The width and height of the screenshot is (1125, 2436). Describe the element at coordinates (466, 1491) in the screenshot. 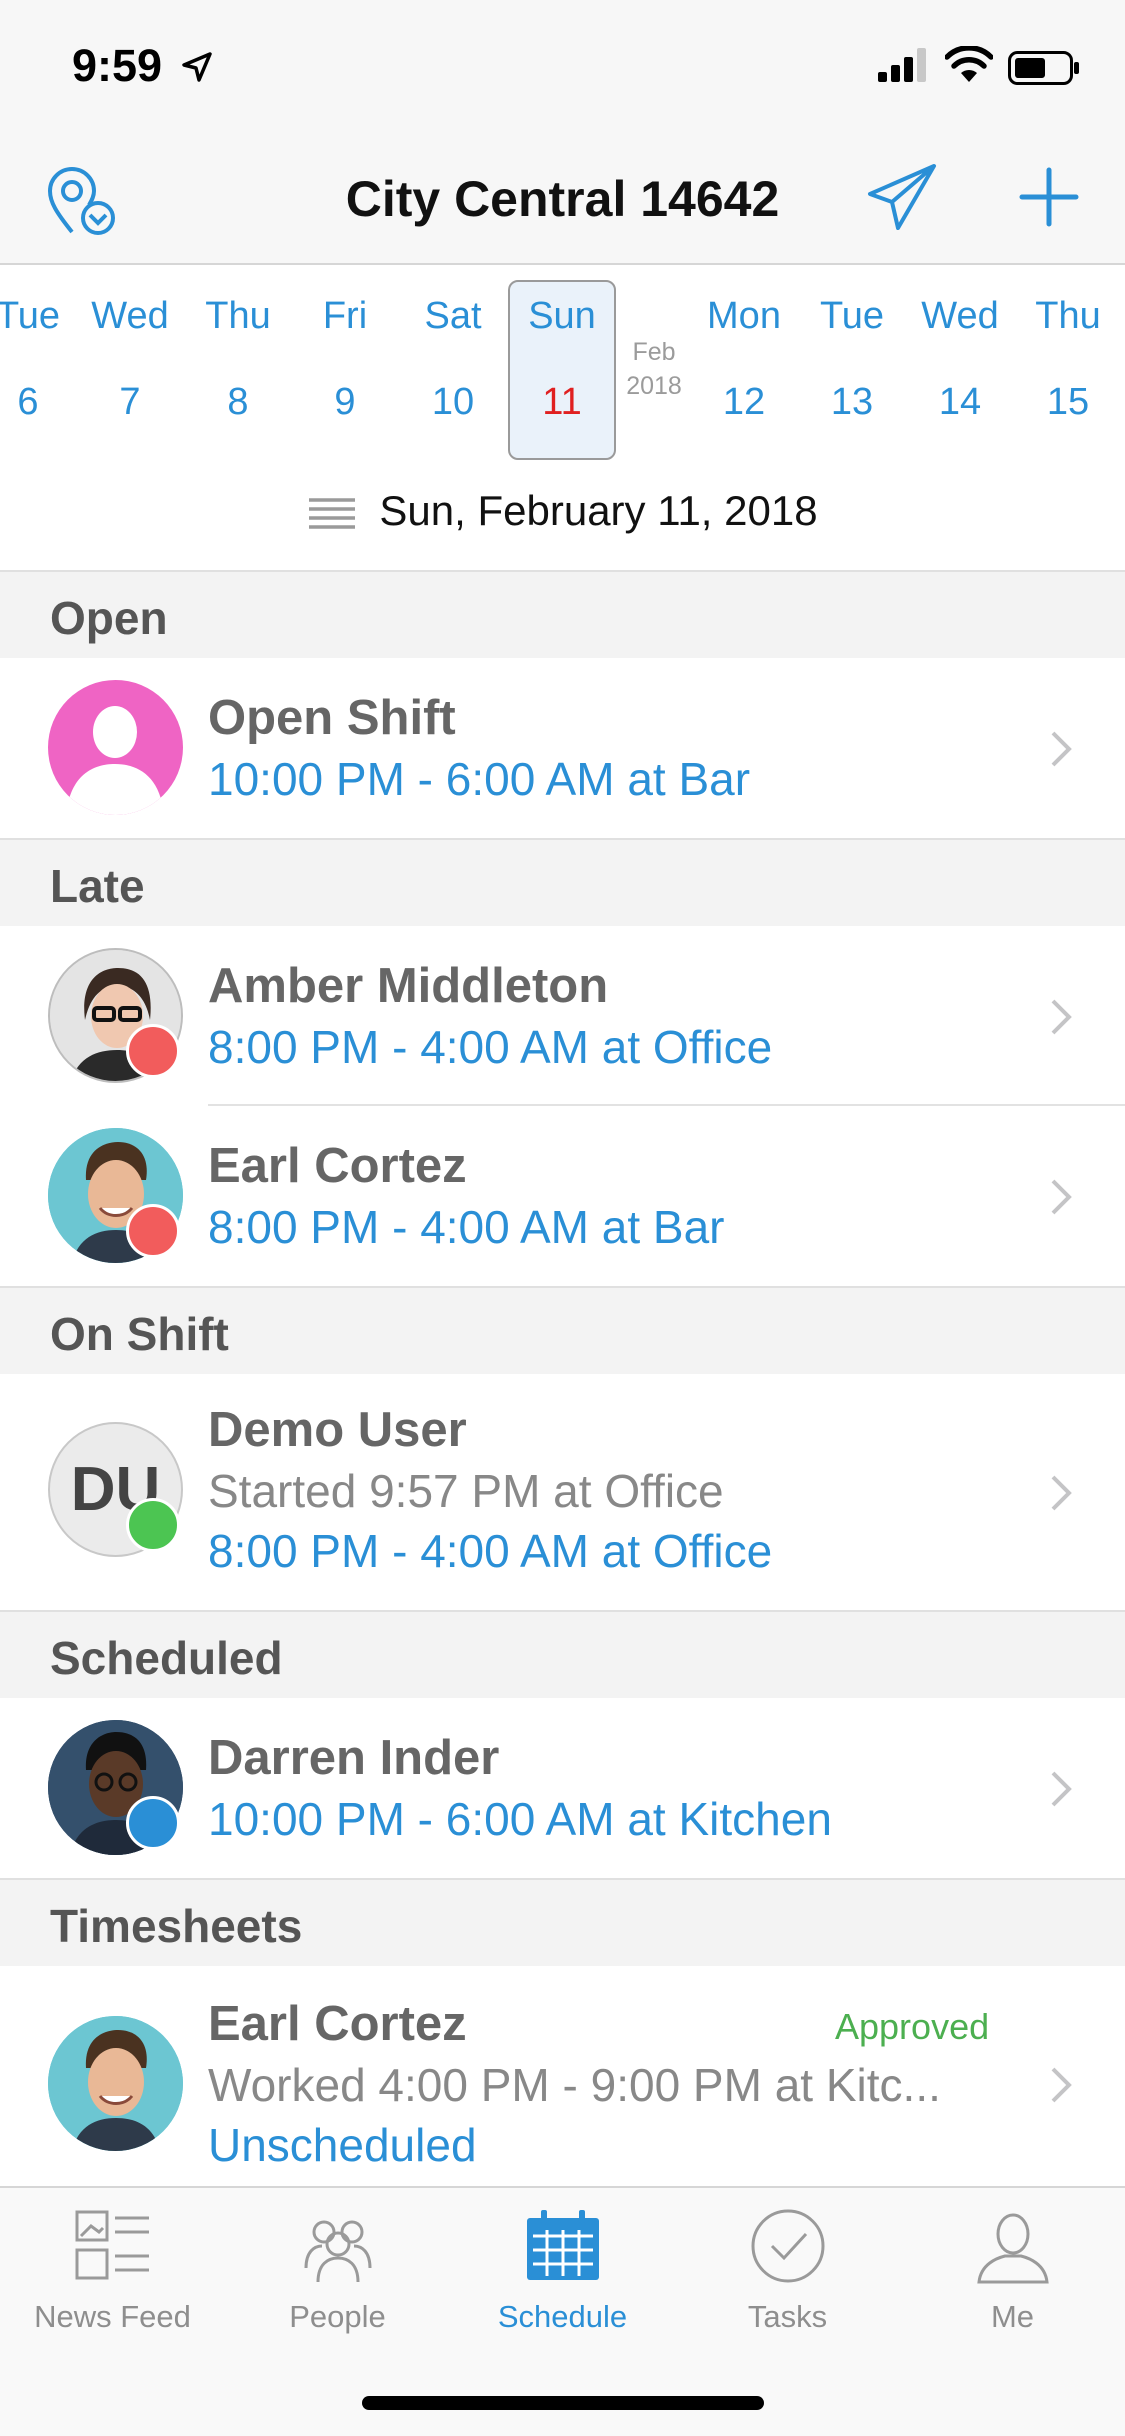

I see `clock-in-status: Started 9:57 PM at Office` at that location.